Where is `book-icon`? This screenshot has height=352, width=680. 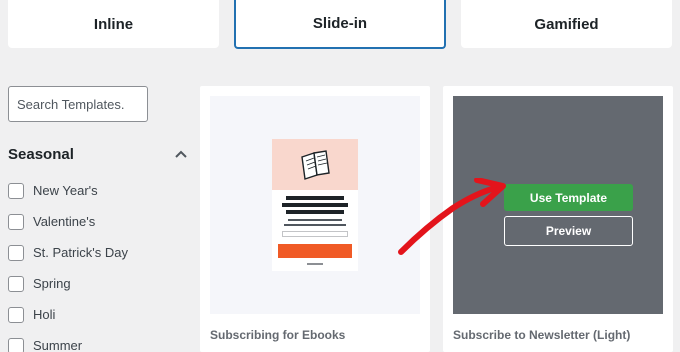 book-icon is located at coordinates (315, 165).